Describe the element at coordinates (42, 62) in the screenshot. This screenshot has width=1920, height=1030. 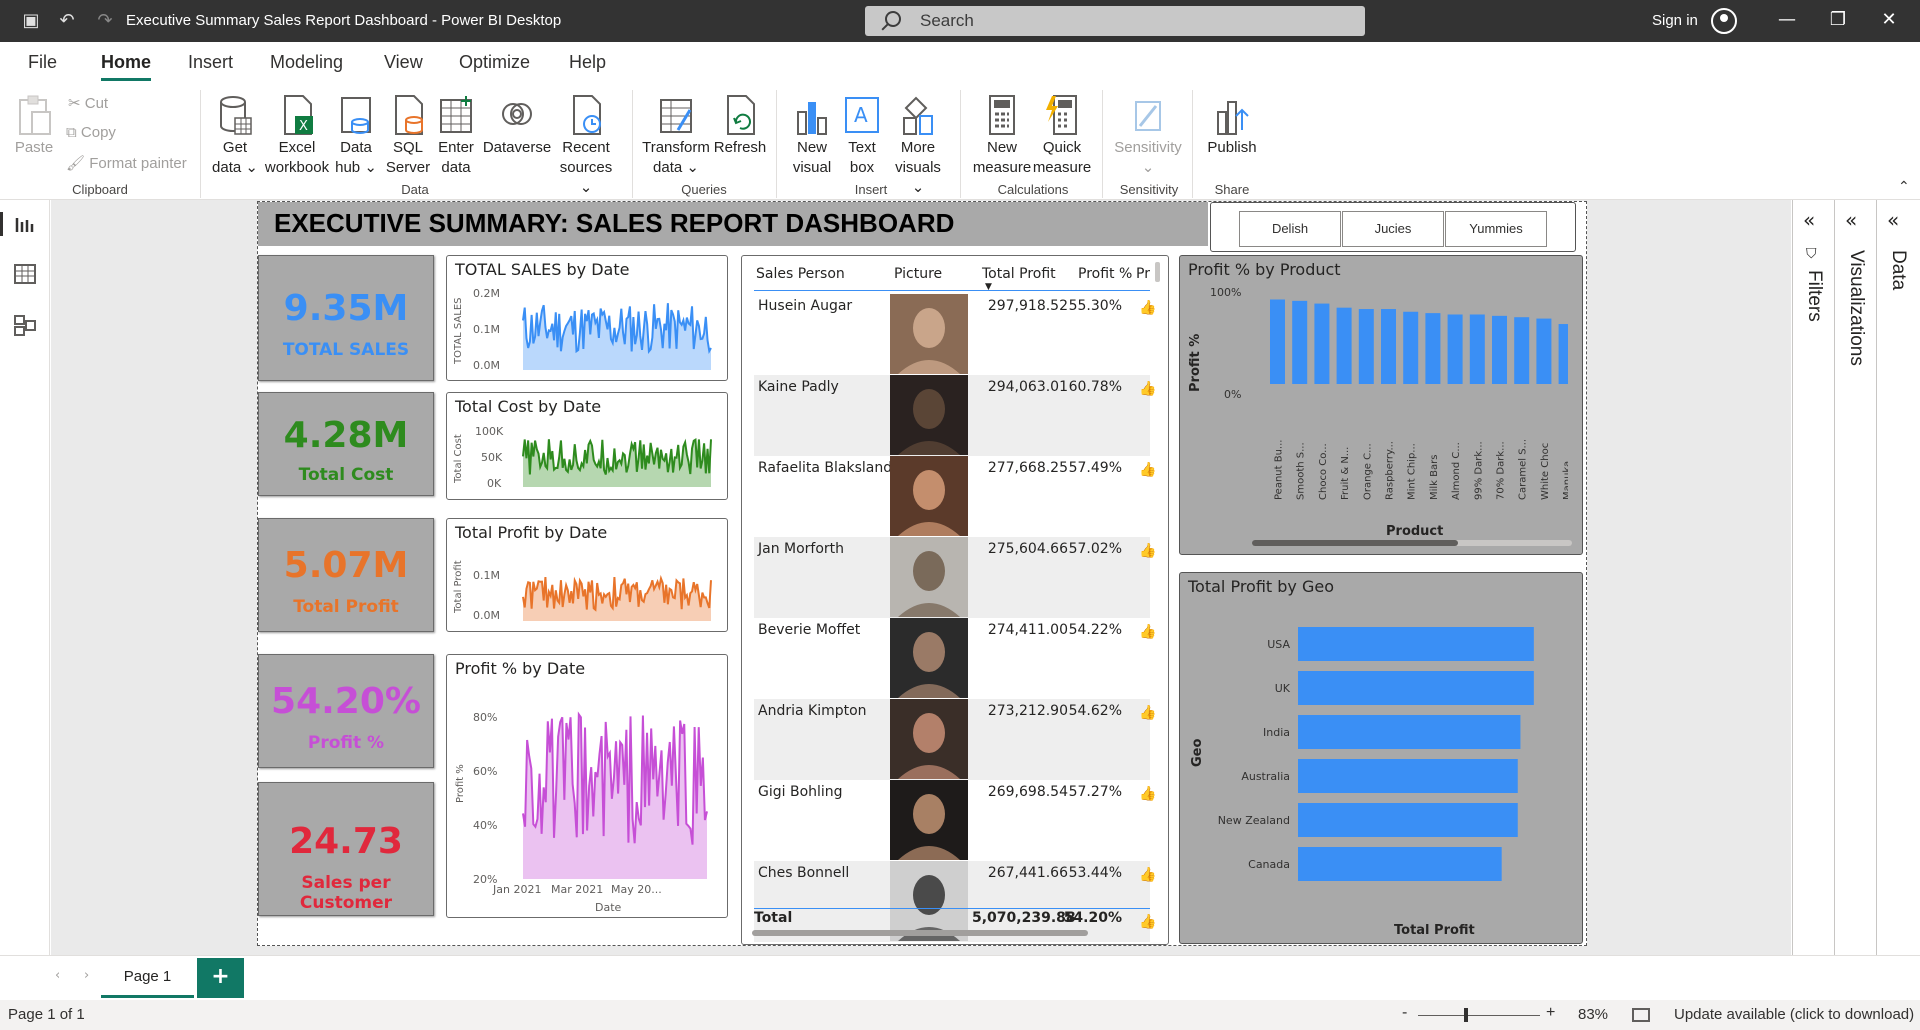
I see `menu-file: File` at that location.